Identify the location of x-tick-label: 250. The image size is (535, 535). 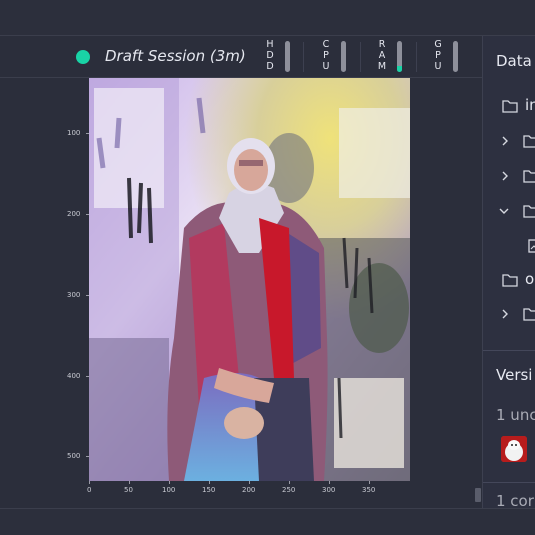
(289, 490).